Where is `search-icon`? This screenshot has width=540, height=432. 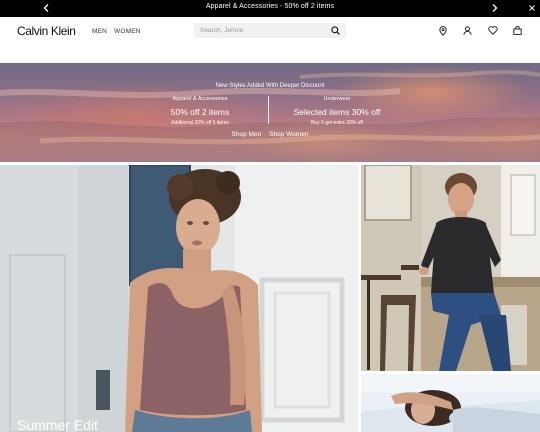 search-icon is located at coordinates (335, 30).